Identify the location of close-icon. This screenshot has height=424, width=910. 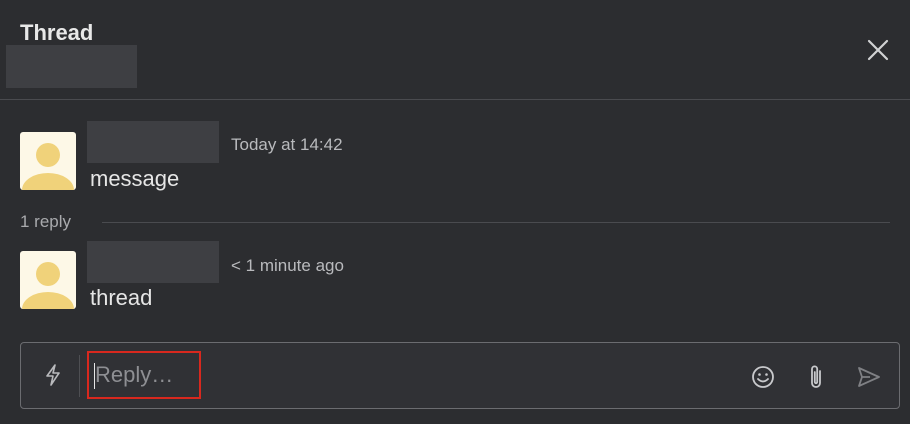
(878, 50).